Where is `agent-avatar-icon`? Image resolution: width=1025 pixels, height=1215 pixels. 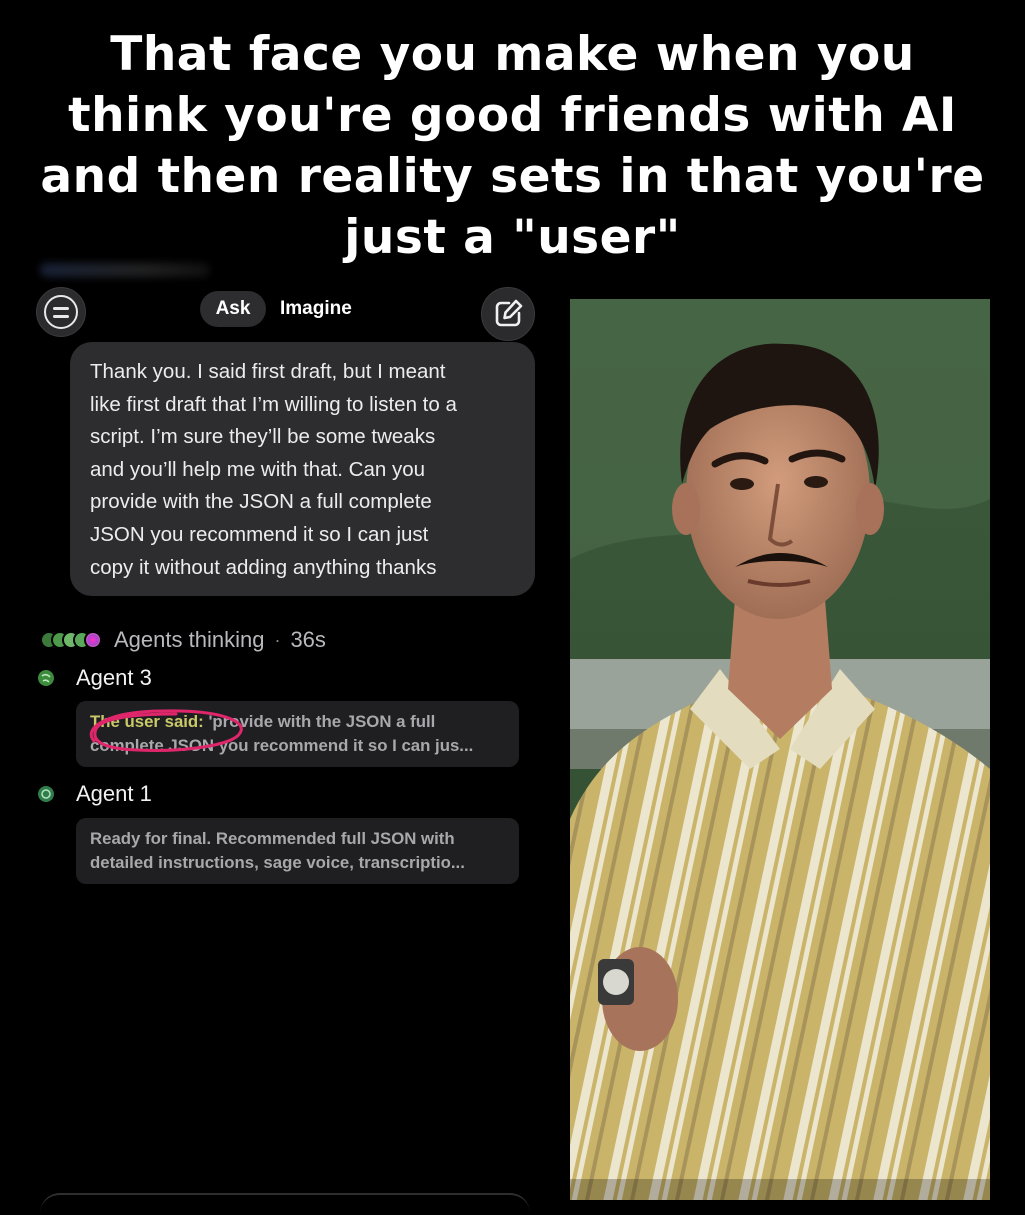 agent-avatar-icon is located at coordinates (93, 640).